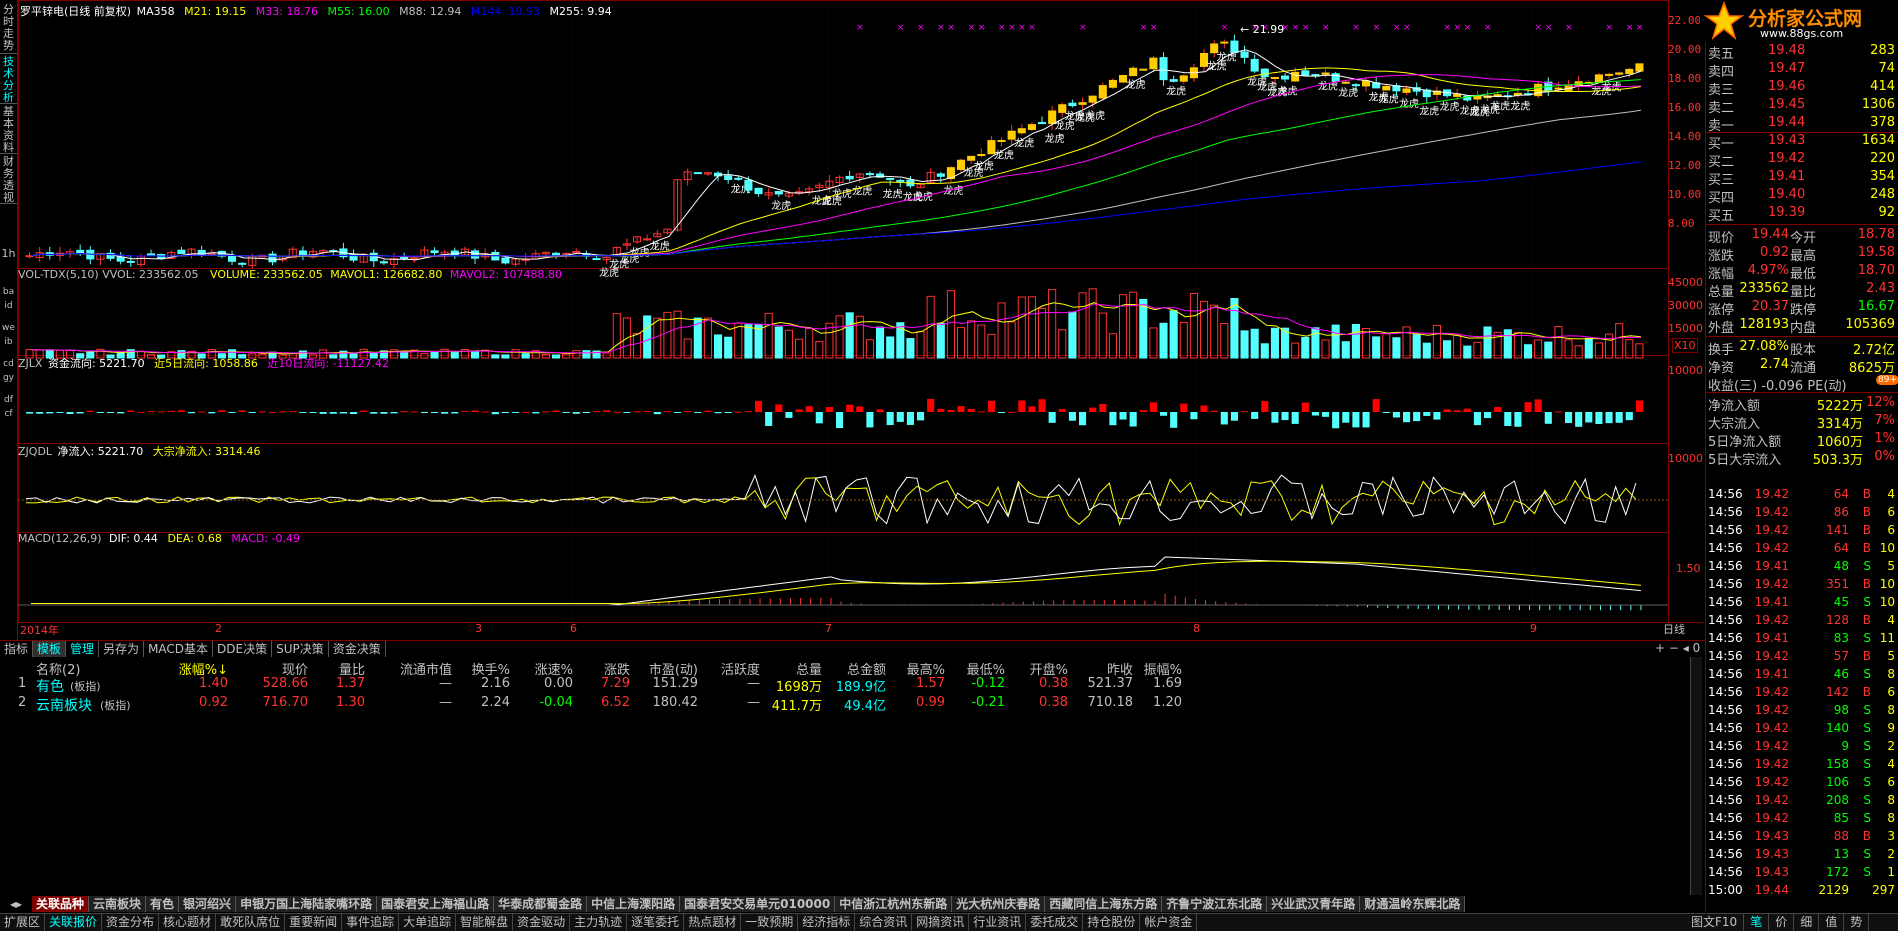 This screenshot has width=1898, height=931. I want to click on group-tab: 财通温岭东辉北路, so click(1413, 904).